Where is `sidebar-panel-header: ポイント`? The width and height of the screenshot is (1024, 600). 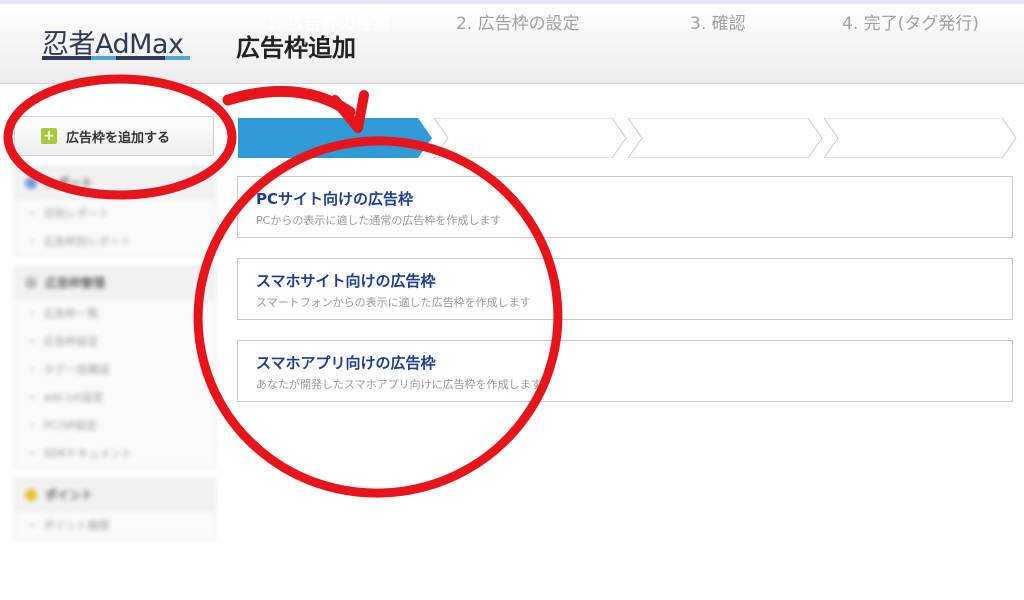 sidebar-panel-header: ポイント is located at coordinates (115, 495).